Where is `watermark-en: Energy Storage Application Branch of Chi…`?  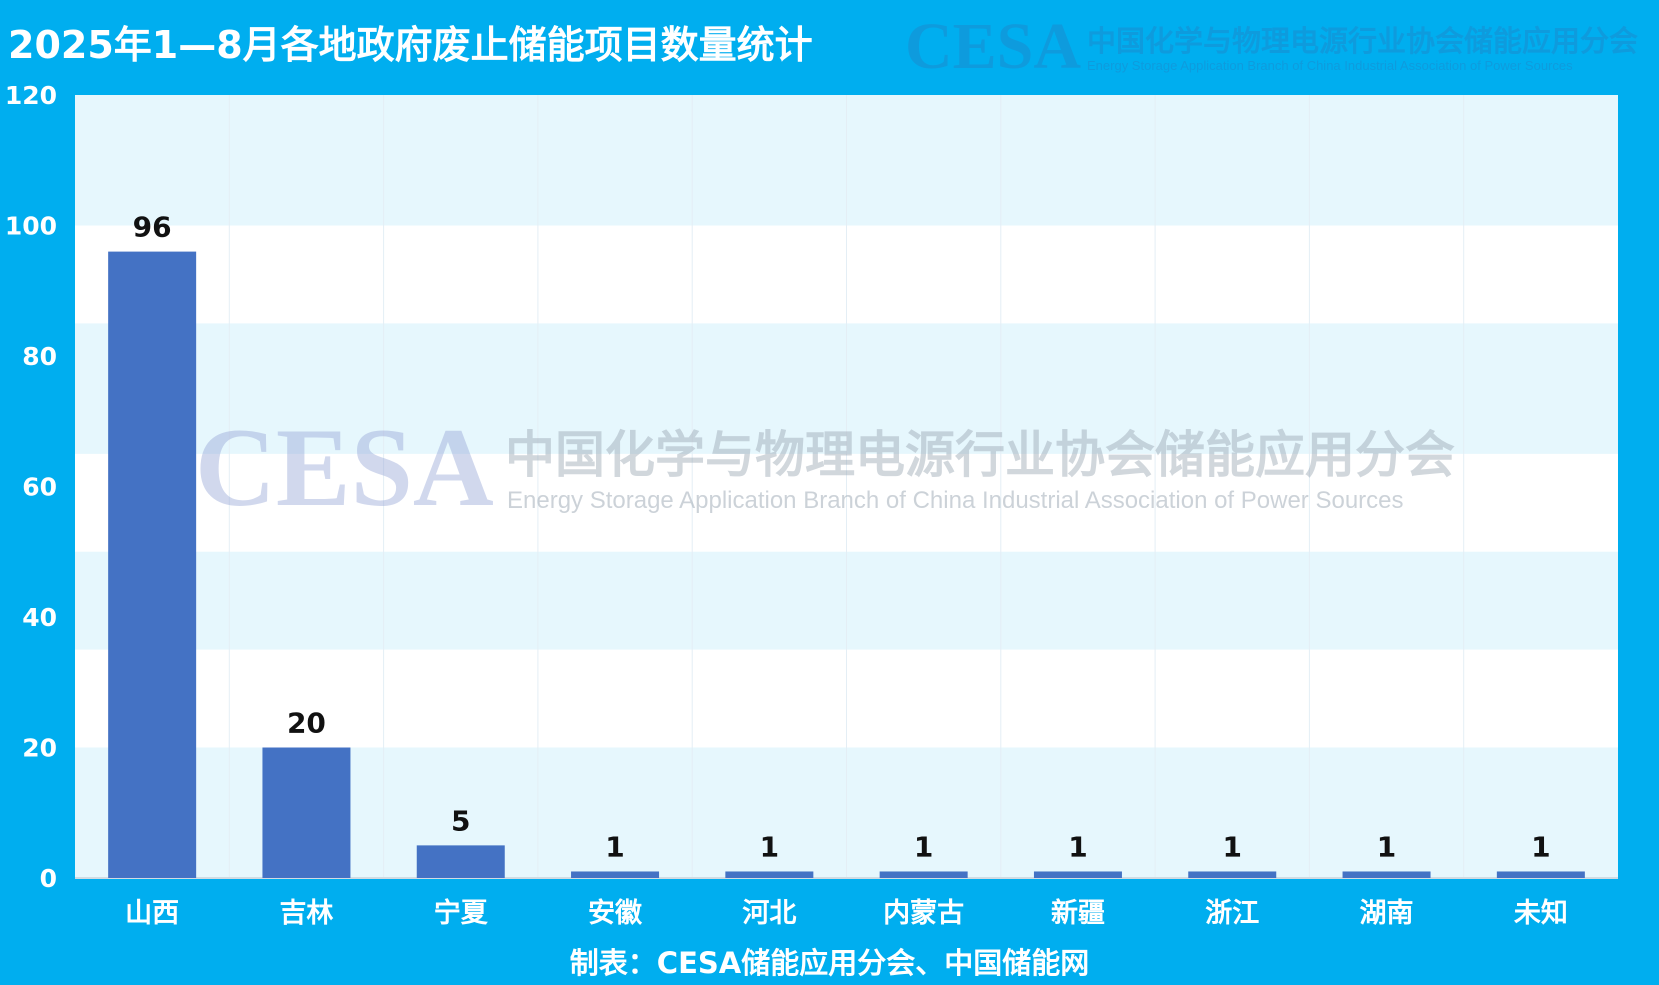
watermark-en: Energy Storage Application Branch of Chi… is located at coordinates (955, 500).